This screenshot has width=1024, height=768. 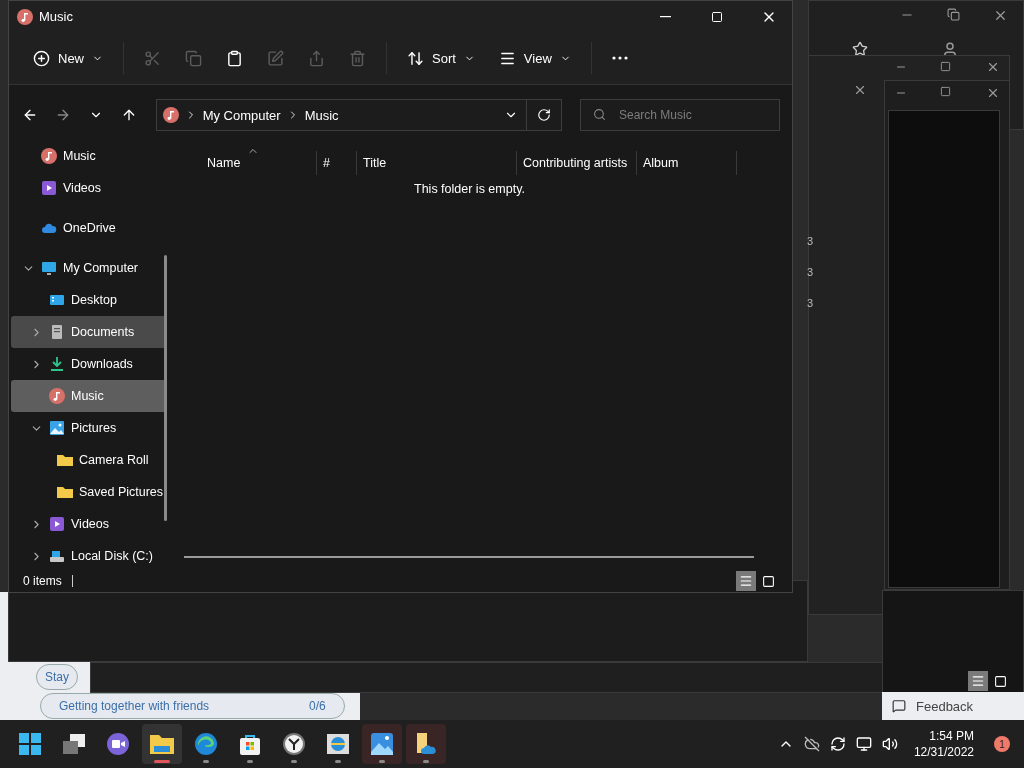 I want to click on folder-cloud-icon, so click(x=426, y=744).